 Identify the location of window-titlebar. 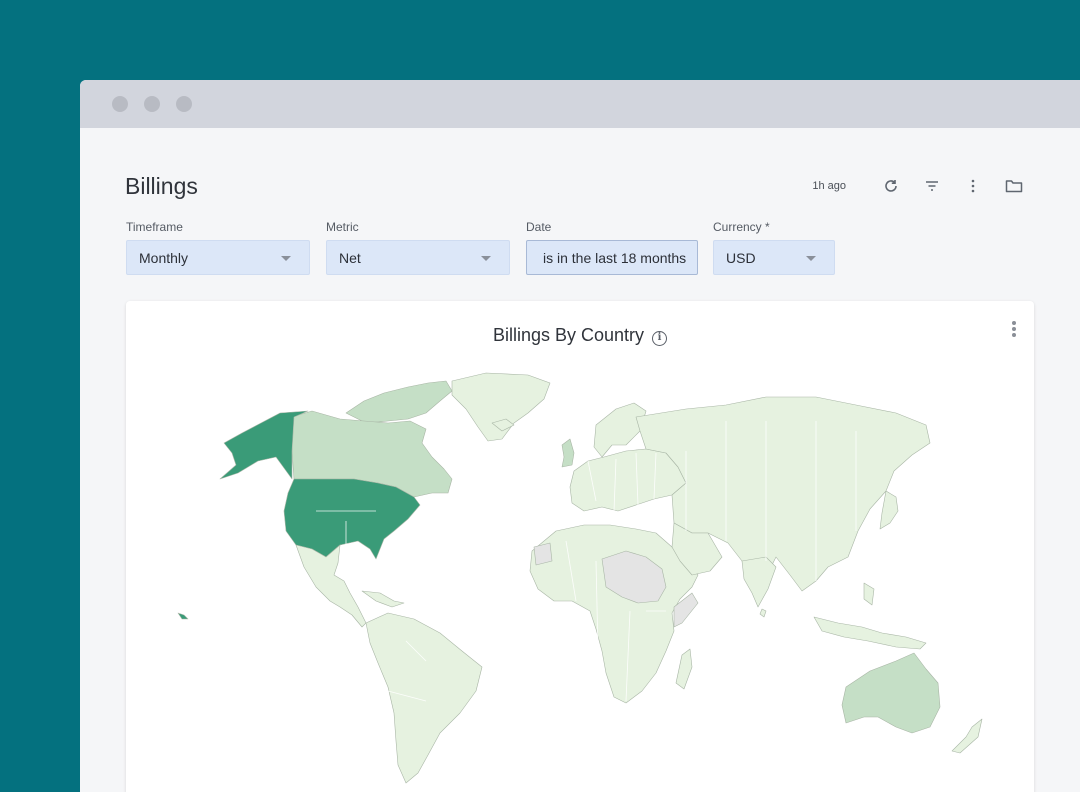
(580, 104).